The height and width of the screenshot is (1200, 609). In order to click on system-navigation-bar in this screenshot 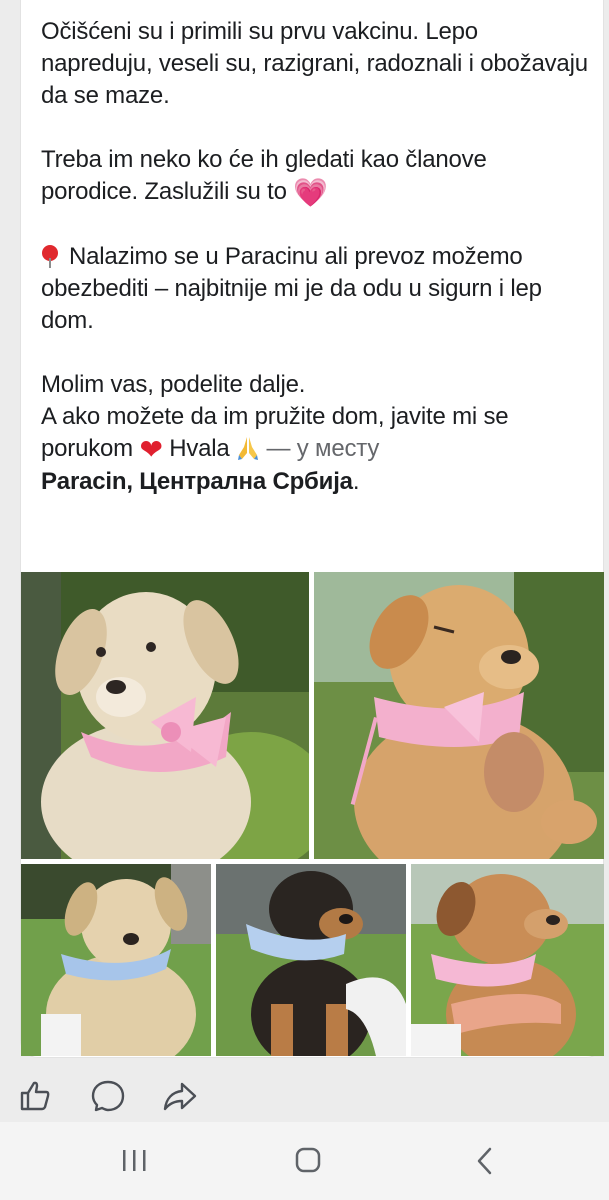, I will do `click(304, 1161)`.